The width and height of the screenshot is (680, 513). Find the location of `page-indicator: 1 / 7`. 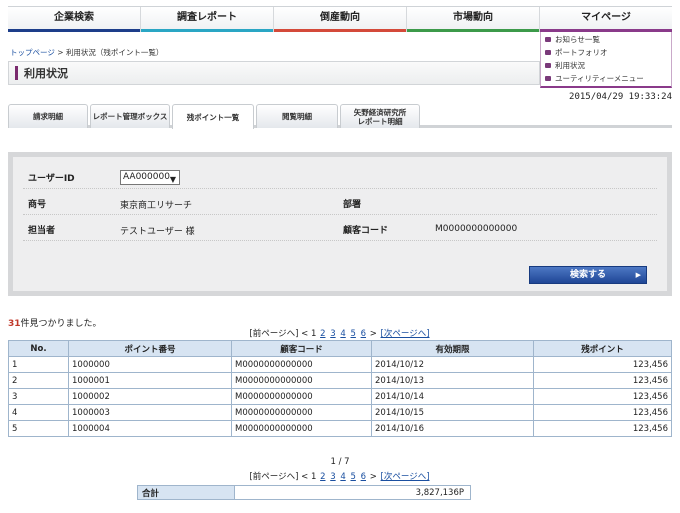

page-indicator: 1 / 7 is located at coordinates (340, 462).